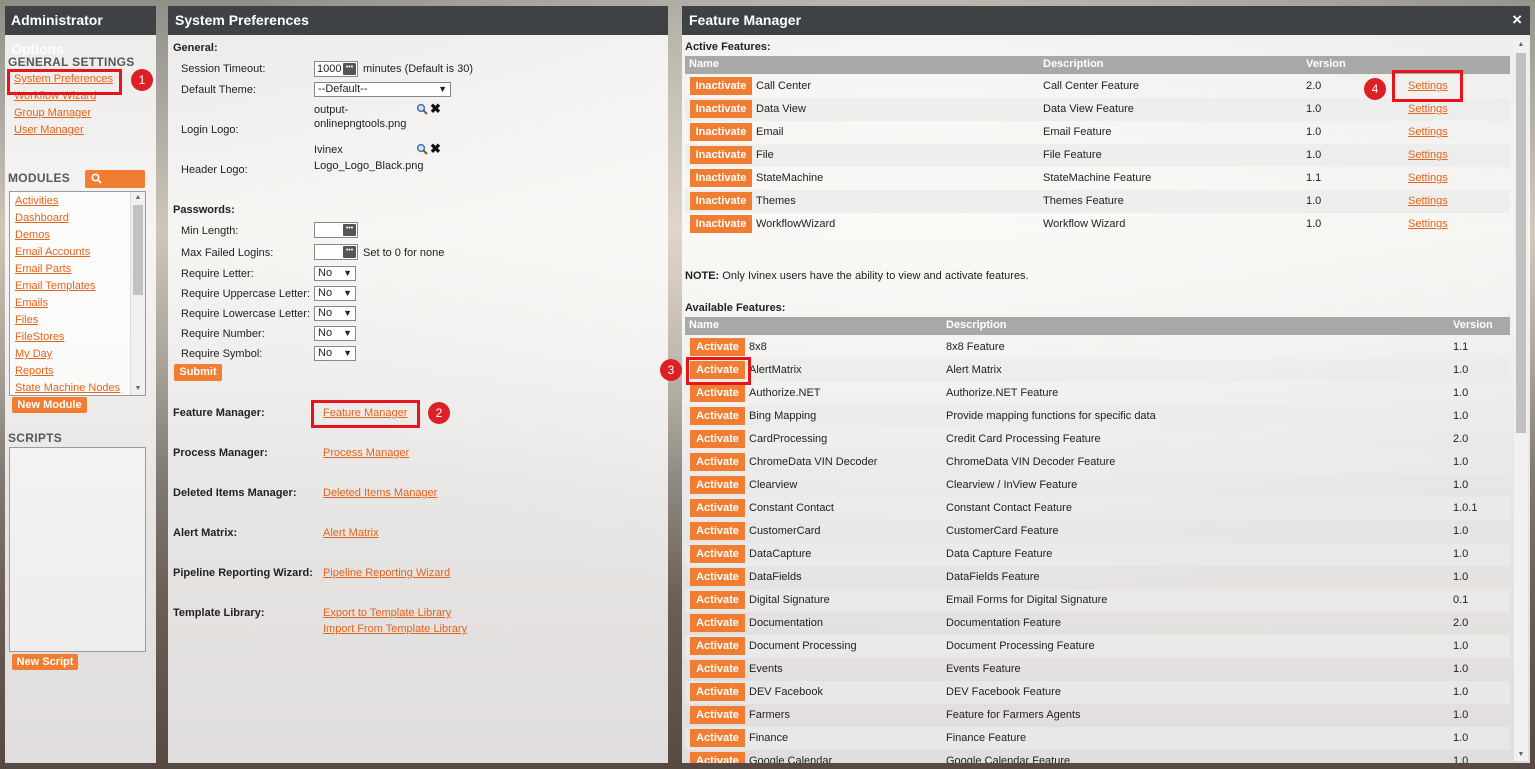 This screenshot has height=769, width=1535. I want to click on pipeline-reporting-wizard-link: Pipeline Reporting Wizard, so click(386, 573).